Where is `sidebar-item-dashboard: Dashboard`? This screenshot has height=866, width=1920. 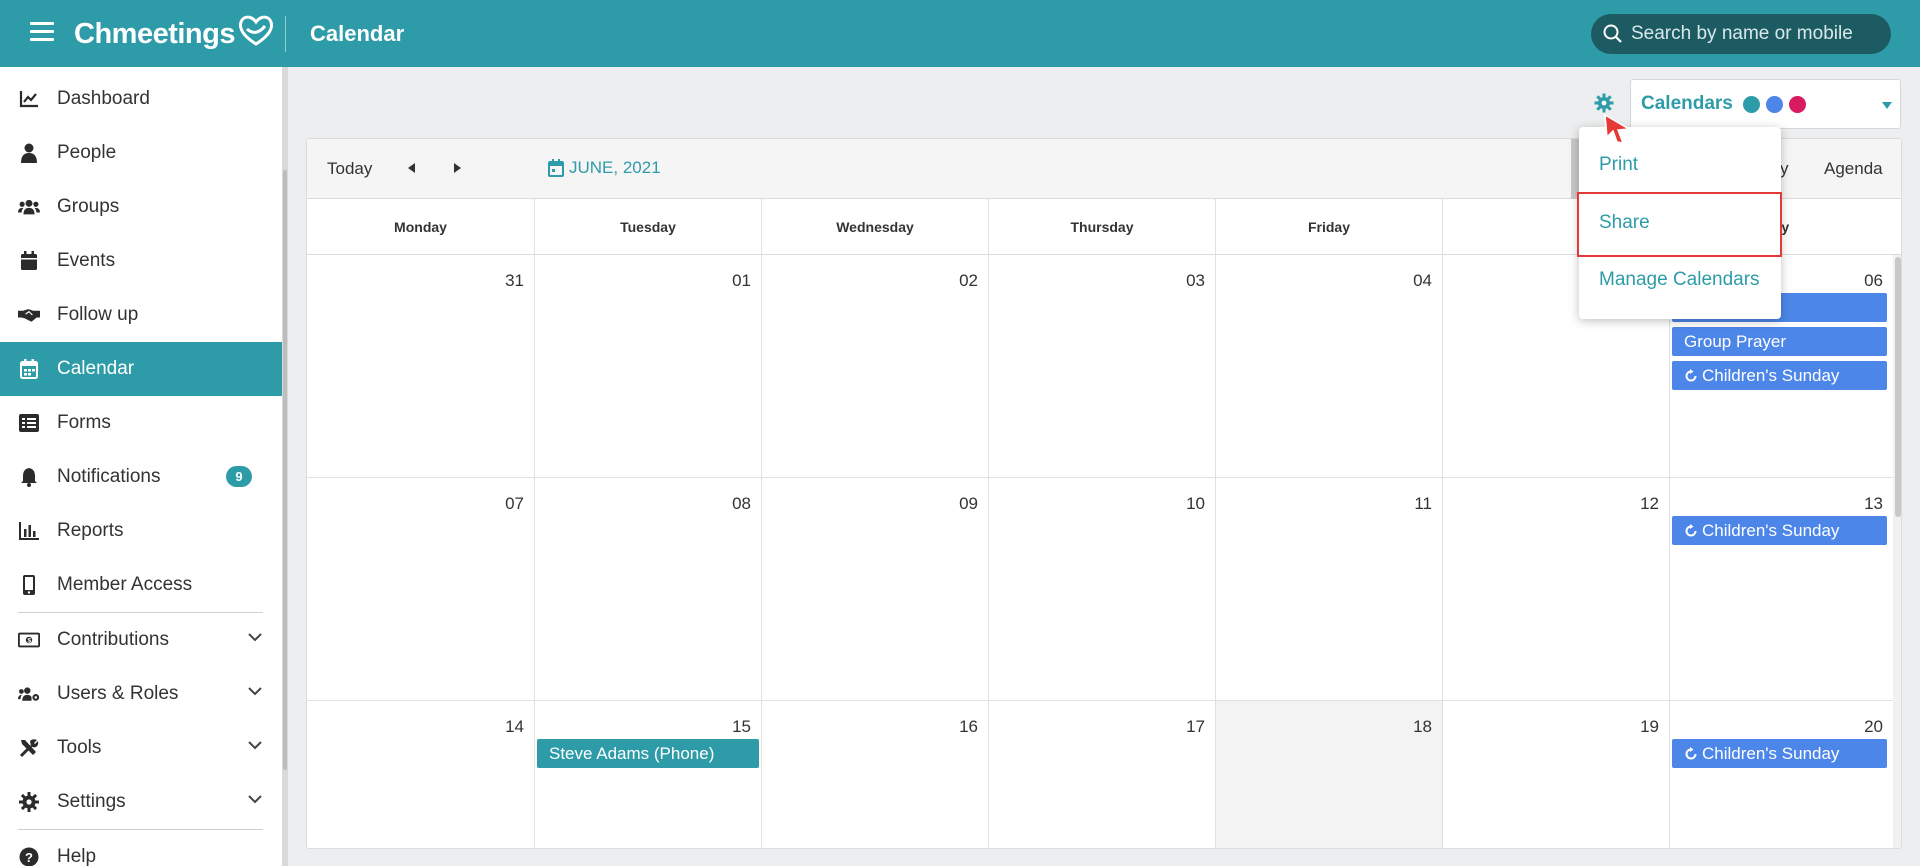
sidebar-item-dashboard: Dashboard is located at coordinates (141, 99).